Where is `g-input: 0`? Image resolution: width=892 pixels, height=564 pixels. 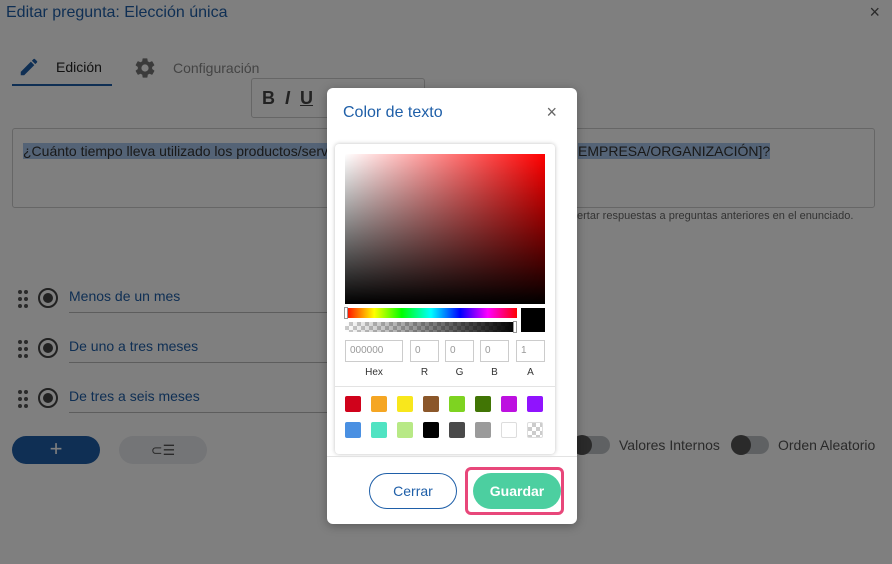
g-input: 0 is located at coordinates (459, 351).